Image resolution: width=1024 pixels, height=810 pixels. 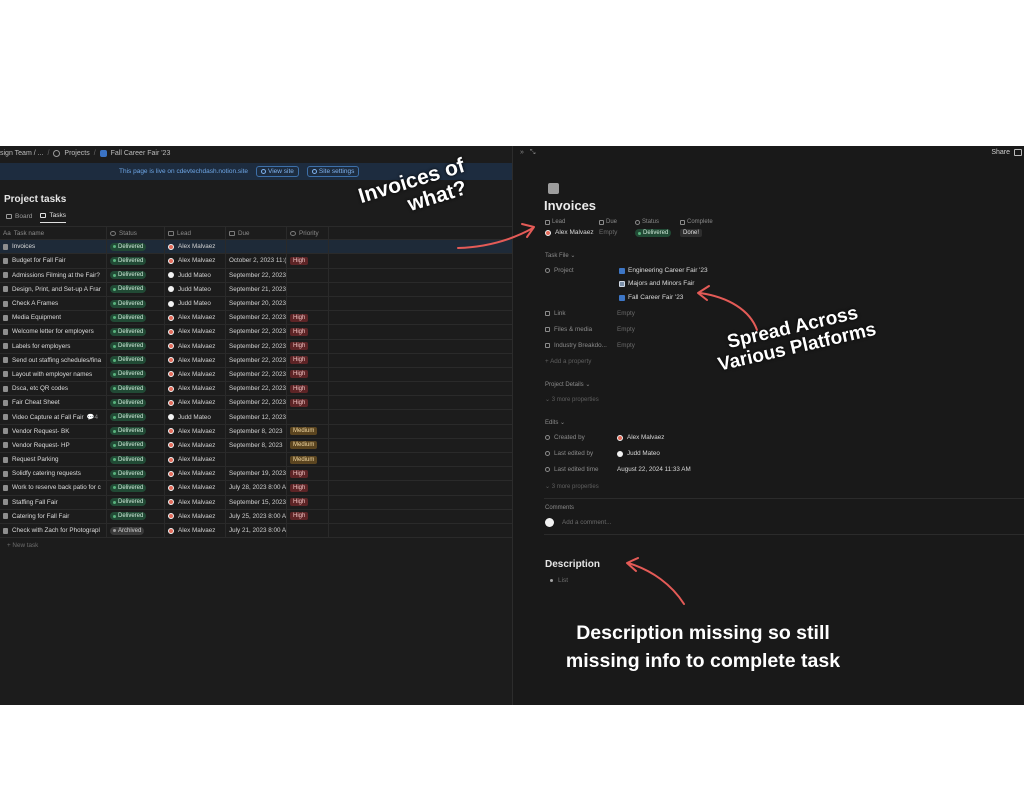 What do you see at coordinates (663, 270) in the screenshot?
I see `project-link-engineering: Engineering Career Fair '23` at bounding box center [663, 270].